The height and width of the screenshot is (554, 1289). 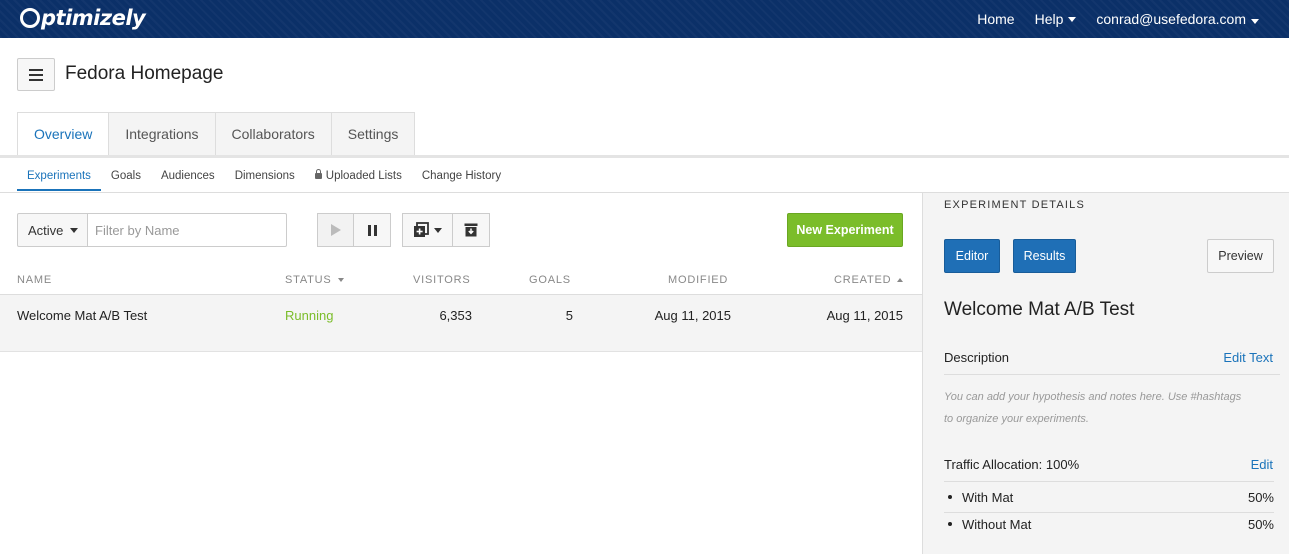 What do you see at coordinates (845, 230) in the screenshot?
I see `new-experiment-button: New Experiment` at bounding box center [845, 230].